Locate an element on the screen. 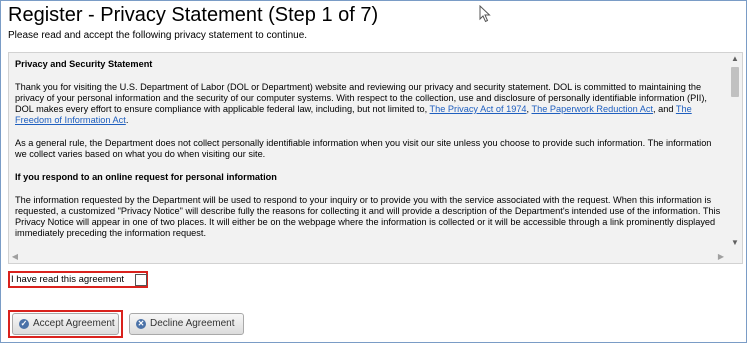 The height and width of the screenshot is (343, 747). accept-agreement-button: ✓ Accept Agreement is located at coordinates (65, 324).